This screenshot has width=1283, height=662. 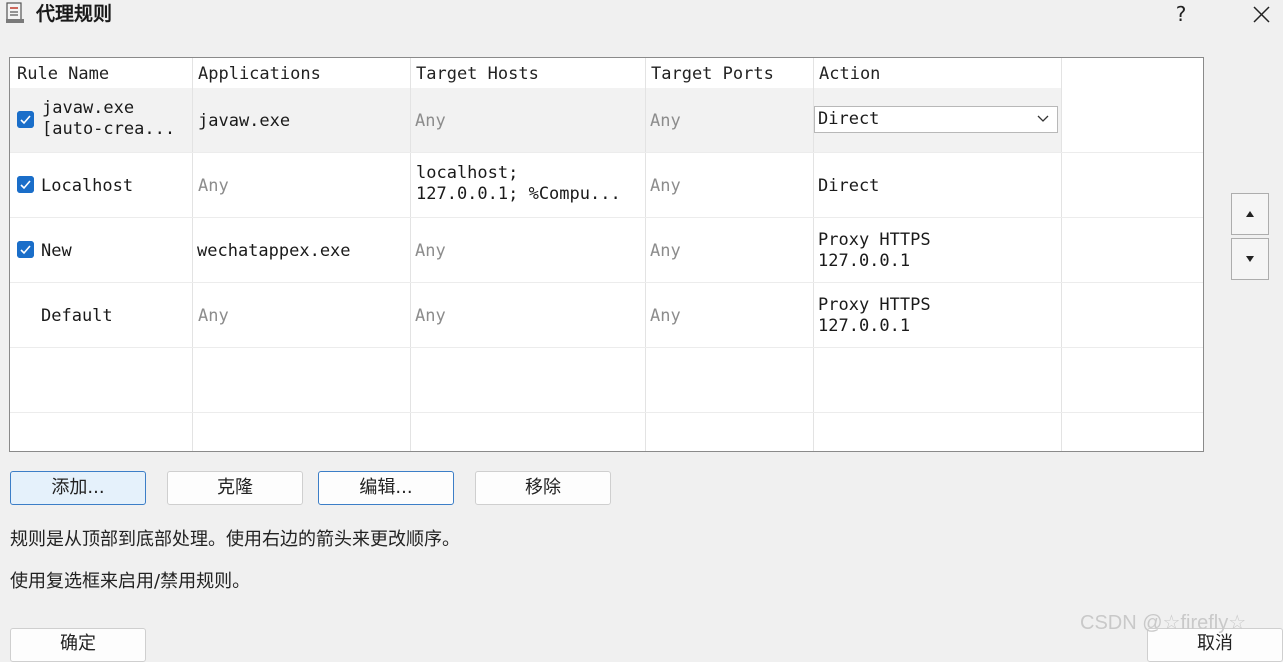 I want to click on action-dropdown-value: Direct, so click(x=849, y=119).